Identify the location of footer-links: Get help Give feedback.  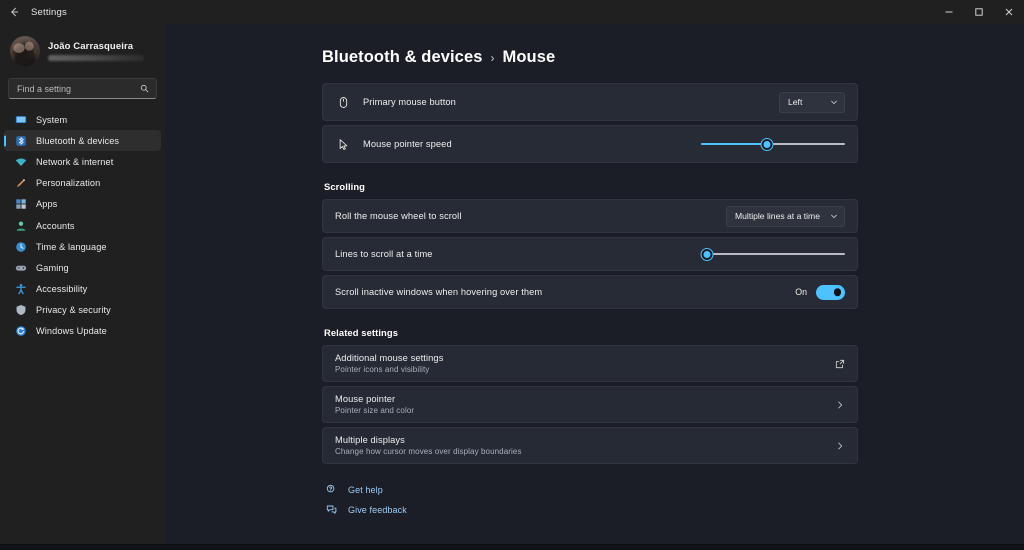
(590, 499).